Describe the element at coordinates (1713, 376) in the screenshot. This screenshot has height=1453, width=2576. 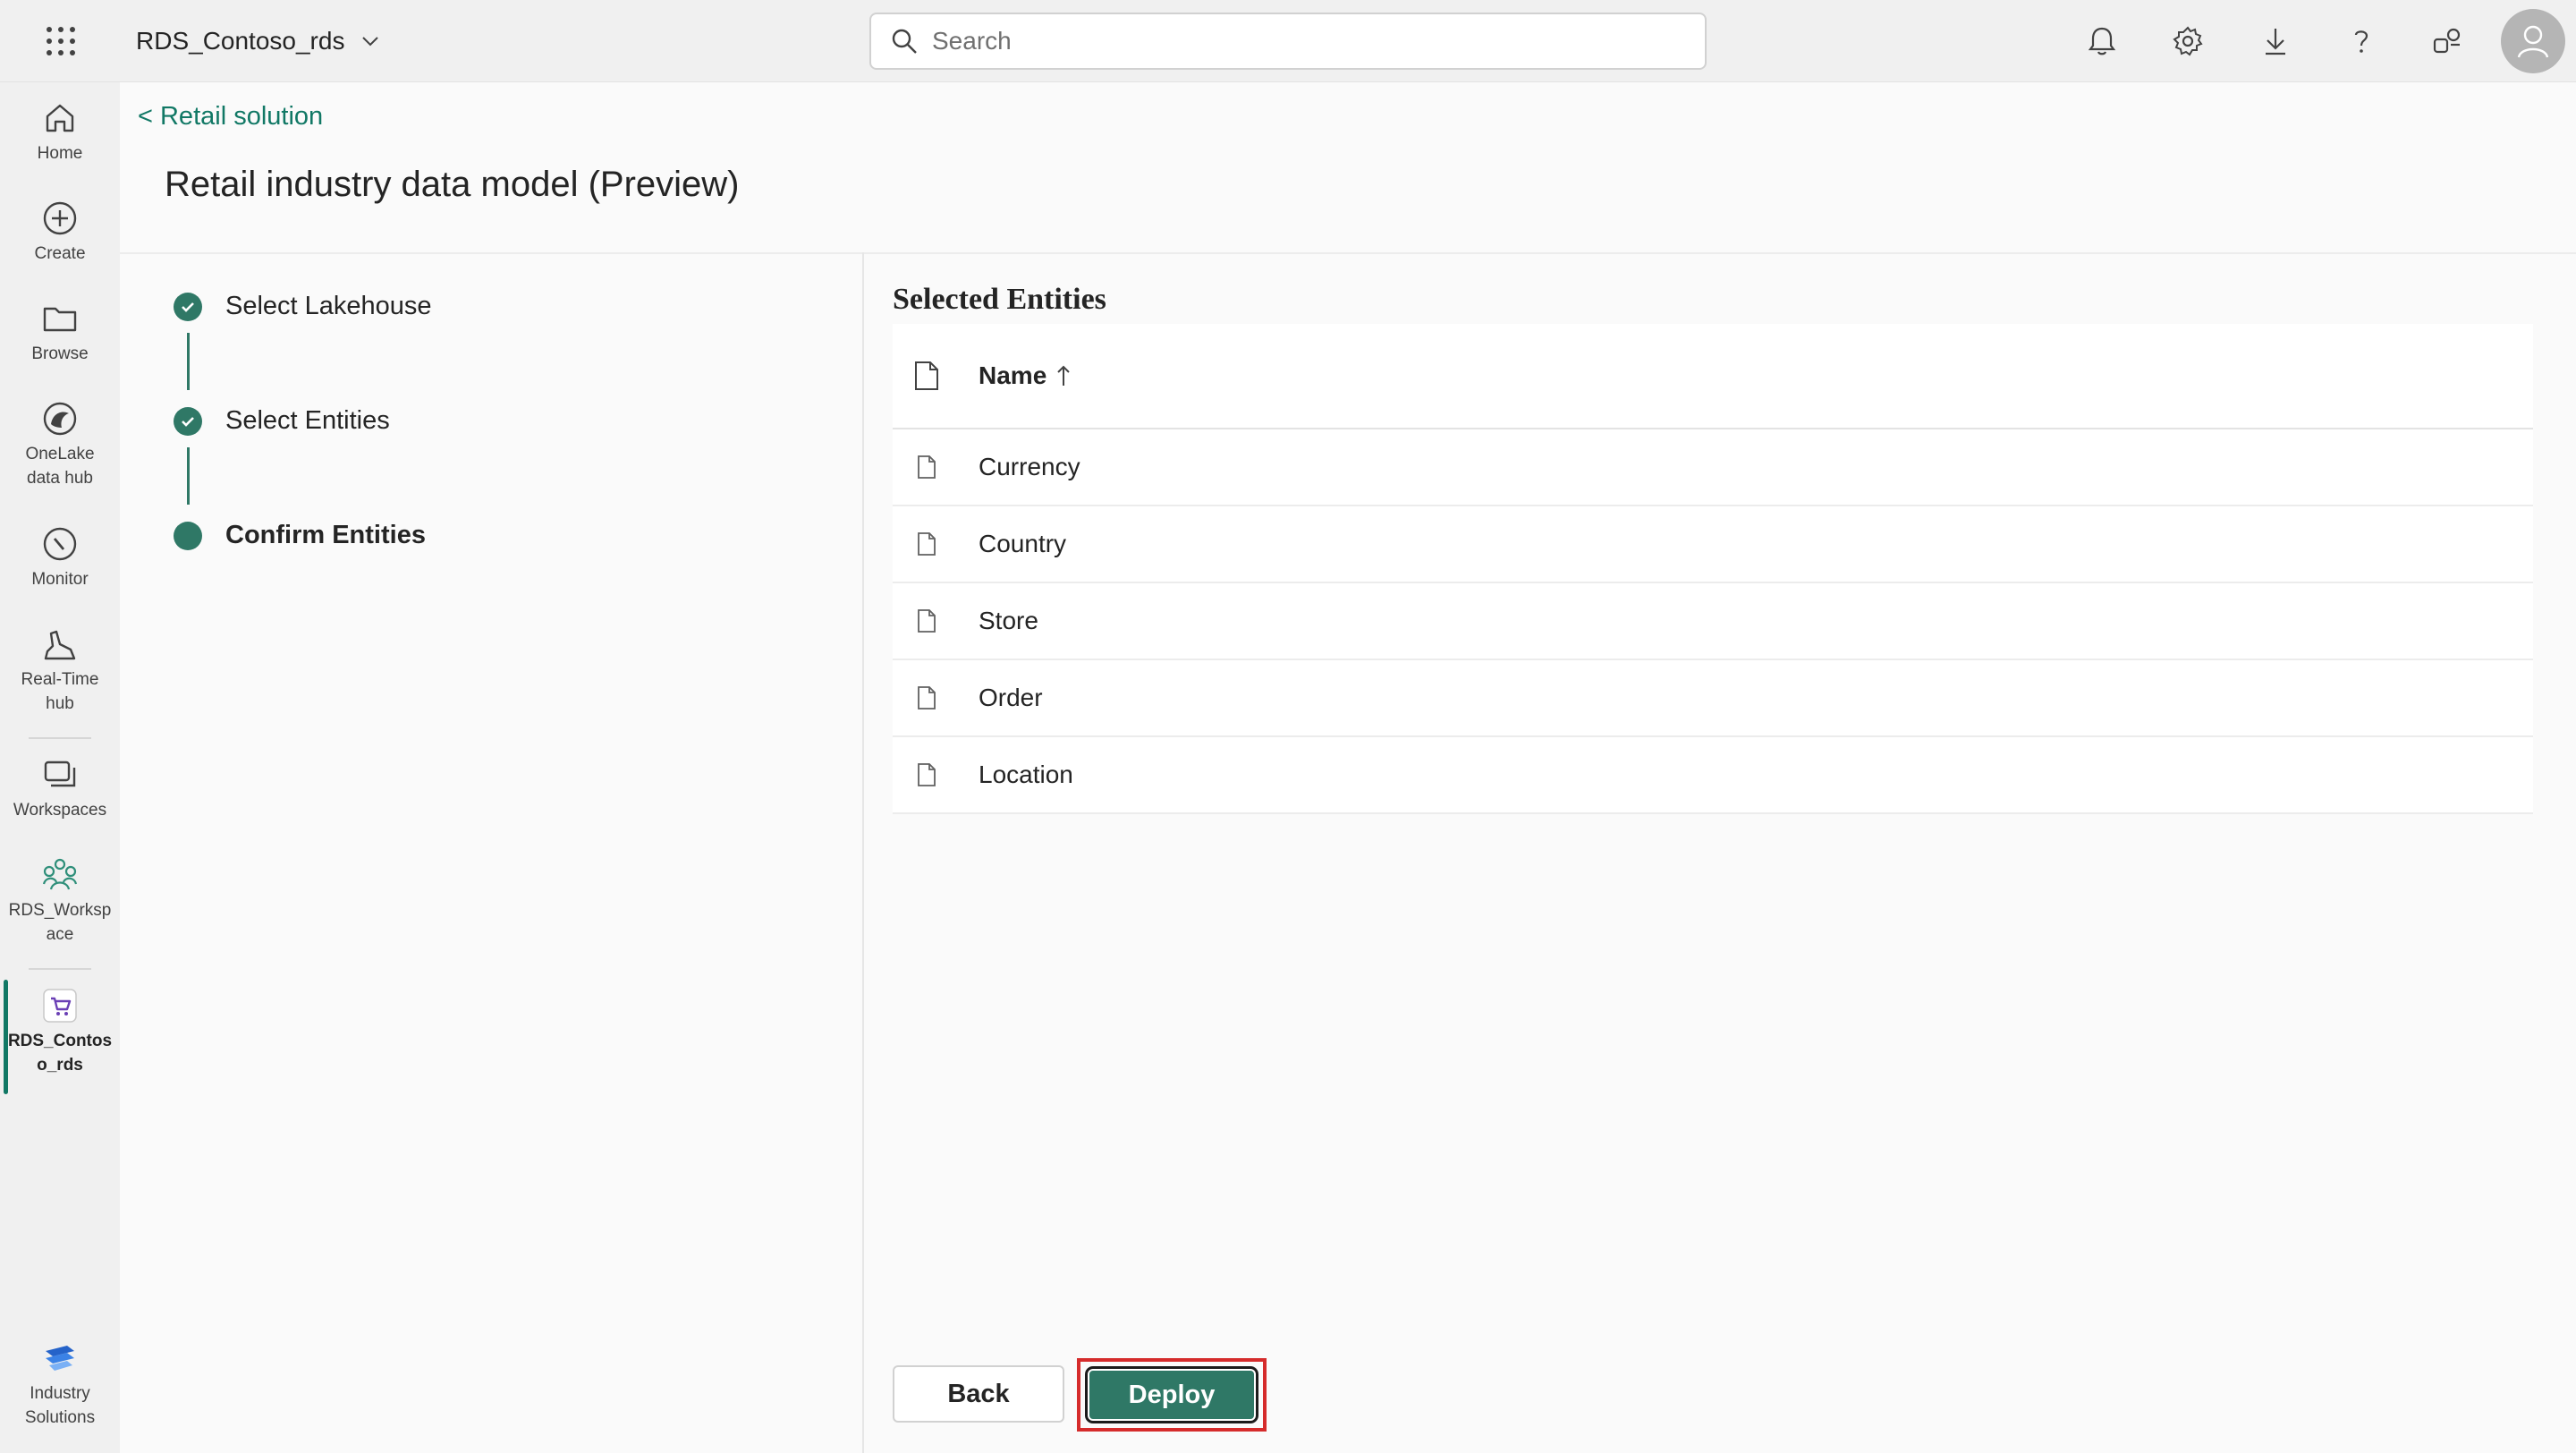
I see `table-header: Name` at that location.